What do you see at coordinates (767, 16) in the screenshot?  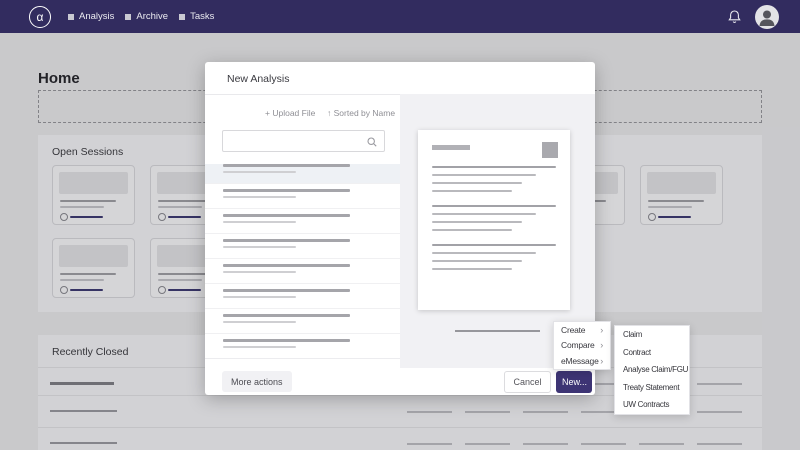 I see `user-avatar` at bounding box center [767, 16].